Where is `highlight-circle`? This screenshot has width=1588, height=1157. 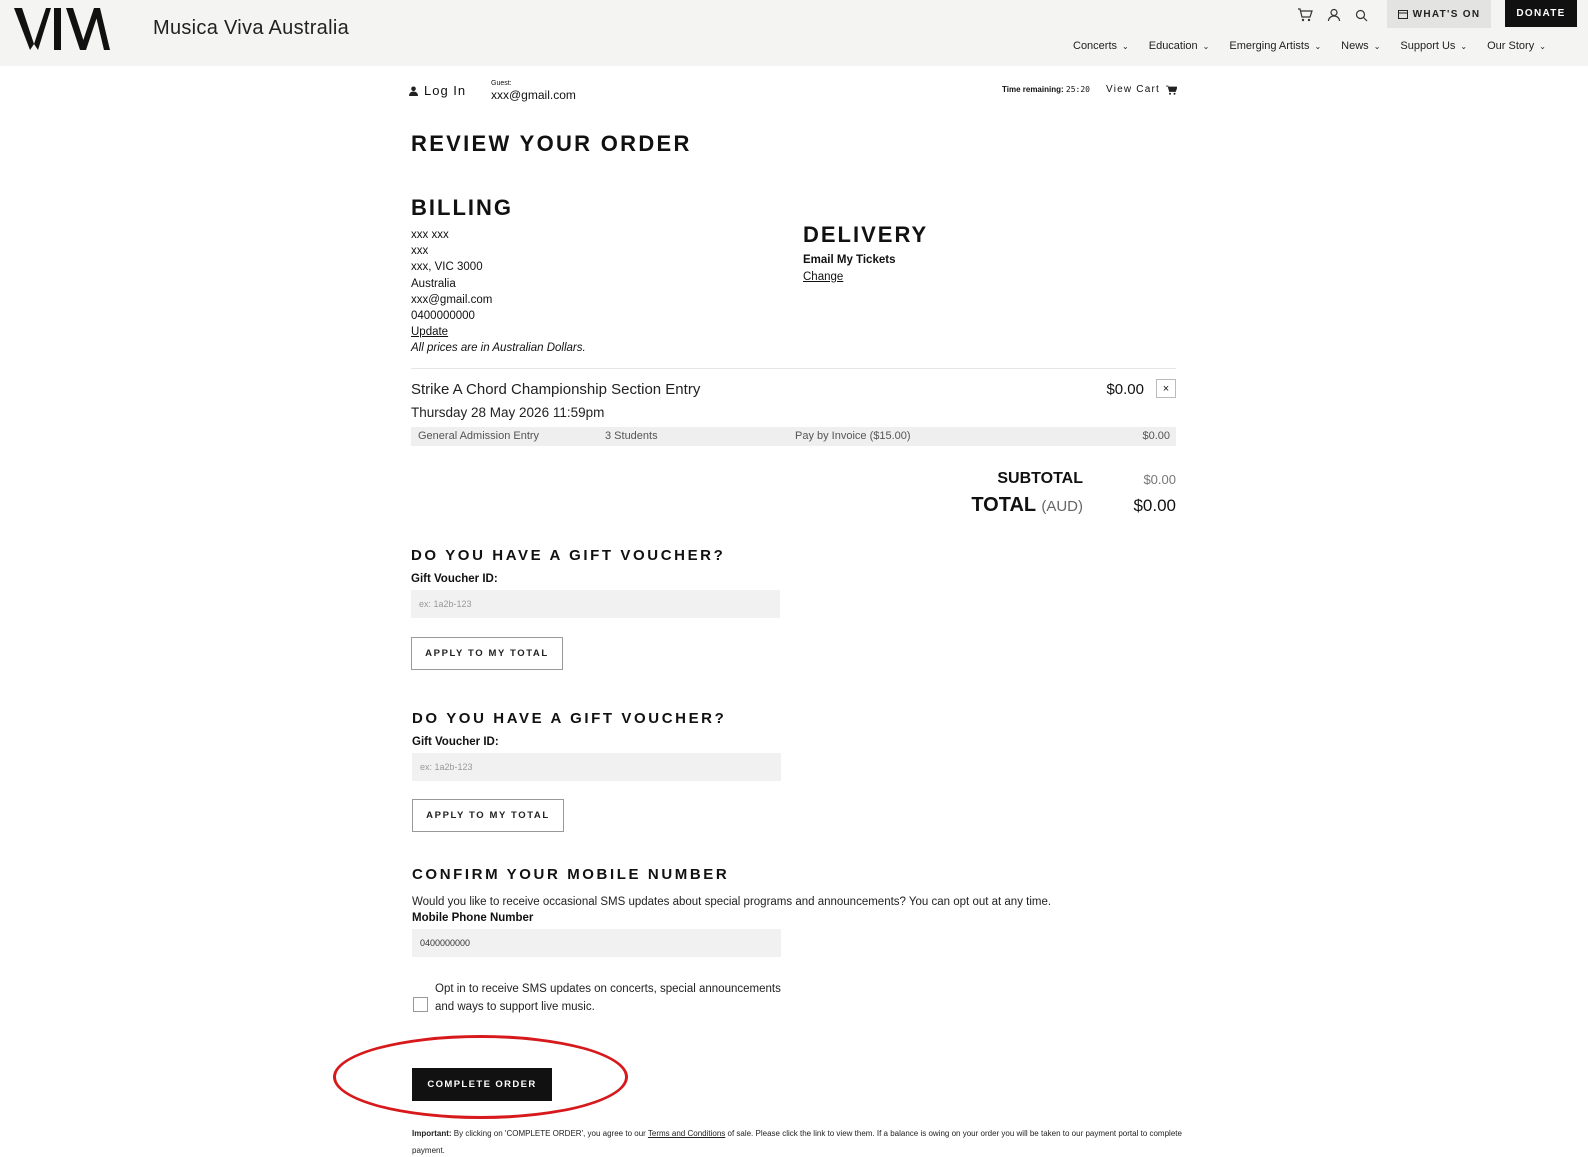 highlight-circle is located at coordinates (480, 1077).